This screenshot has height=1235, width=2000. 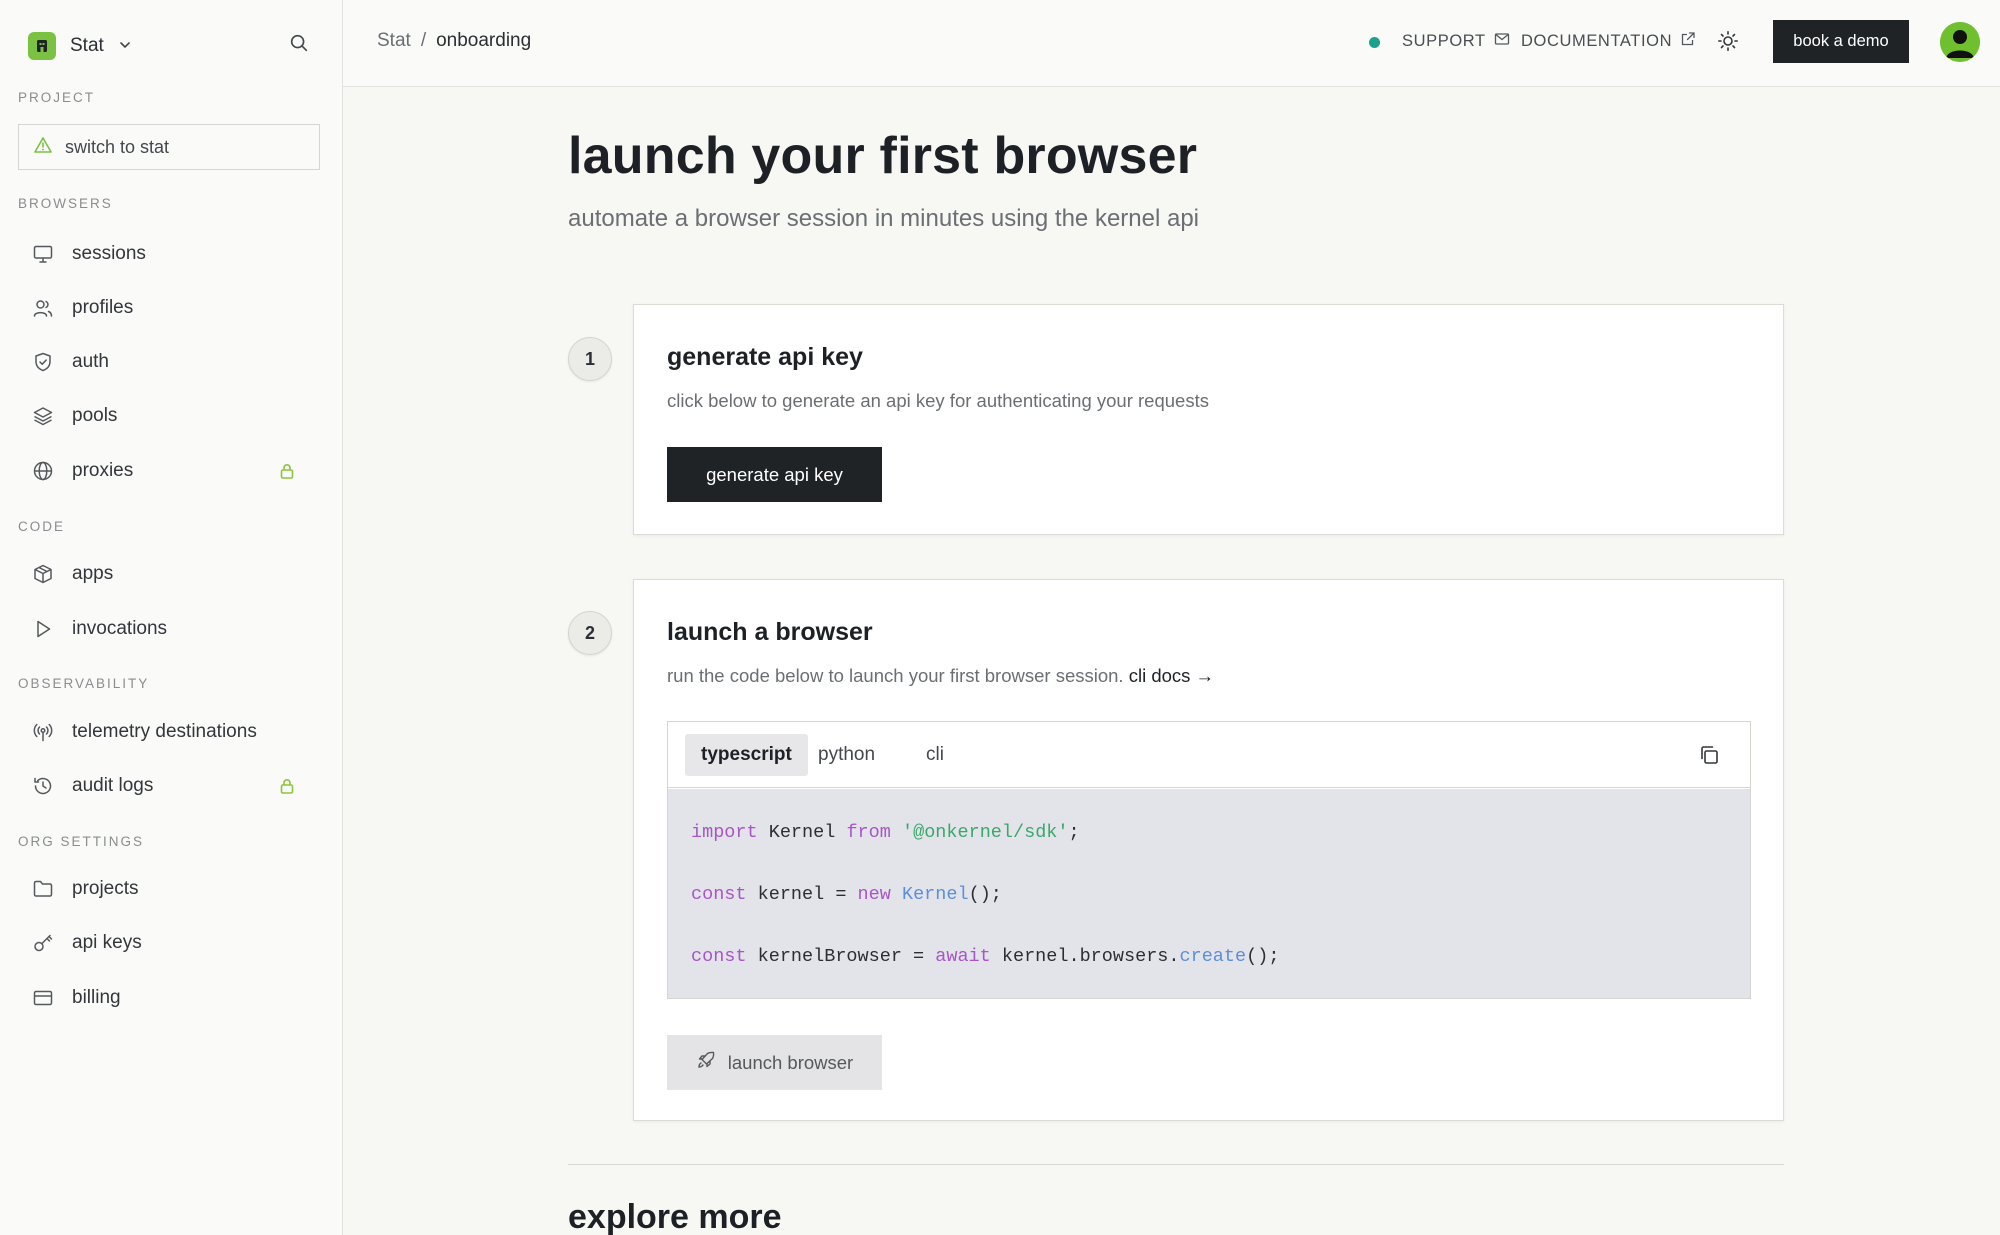 What do you see at coordinates (172, 254) in the screenshot?
I see `sidebar-item-sessions: sessions` at bounding box center [172, 254].